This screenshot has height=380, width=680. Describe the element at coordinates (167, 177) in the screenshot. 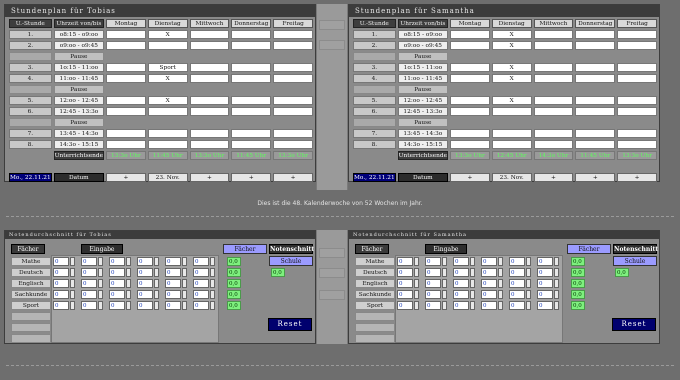

I see `date-cell: 23. Nov.` at that location.